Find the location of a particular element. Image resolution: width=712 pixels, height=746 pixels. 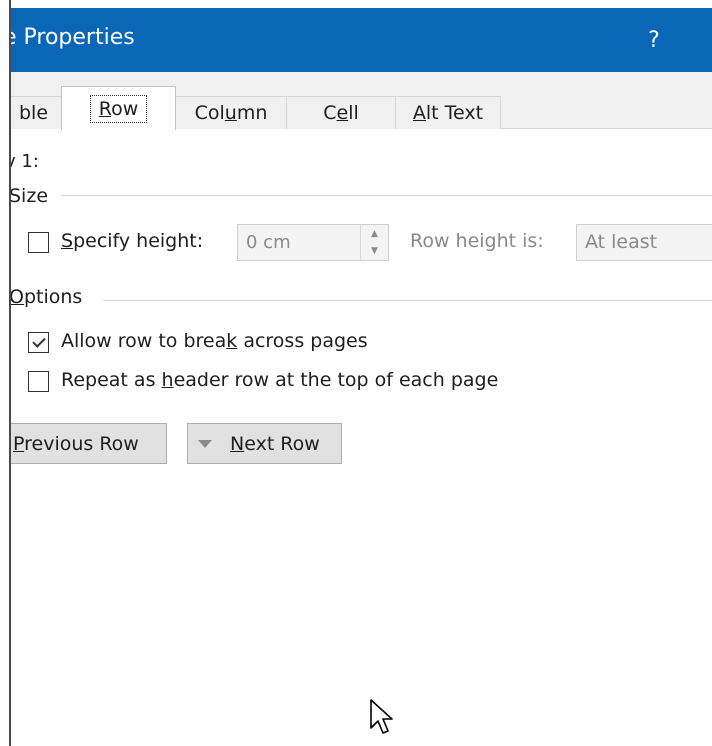

tab-column-label: Column is located at coordinates (231, 113).